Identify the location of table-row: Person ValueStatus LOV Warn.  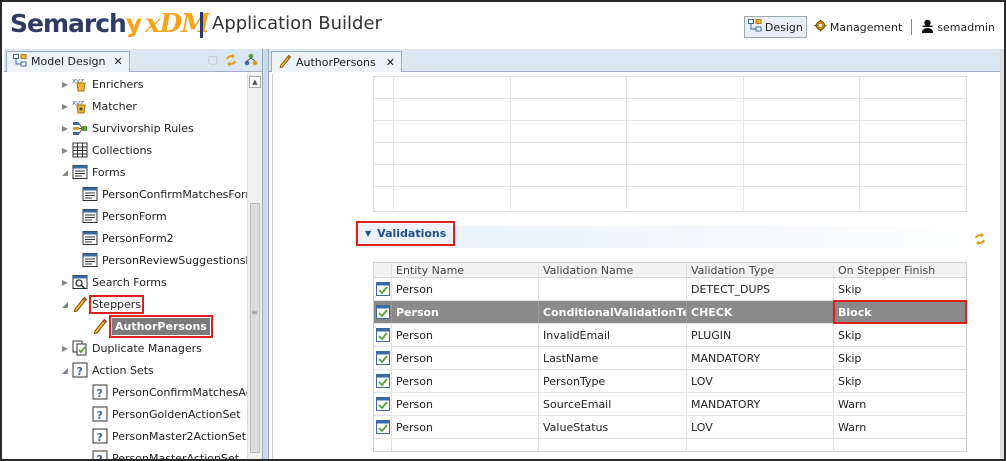
(670, 427).